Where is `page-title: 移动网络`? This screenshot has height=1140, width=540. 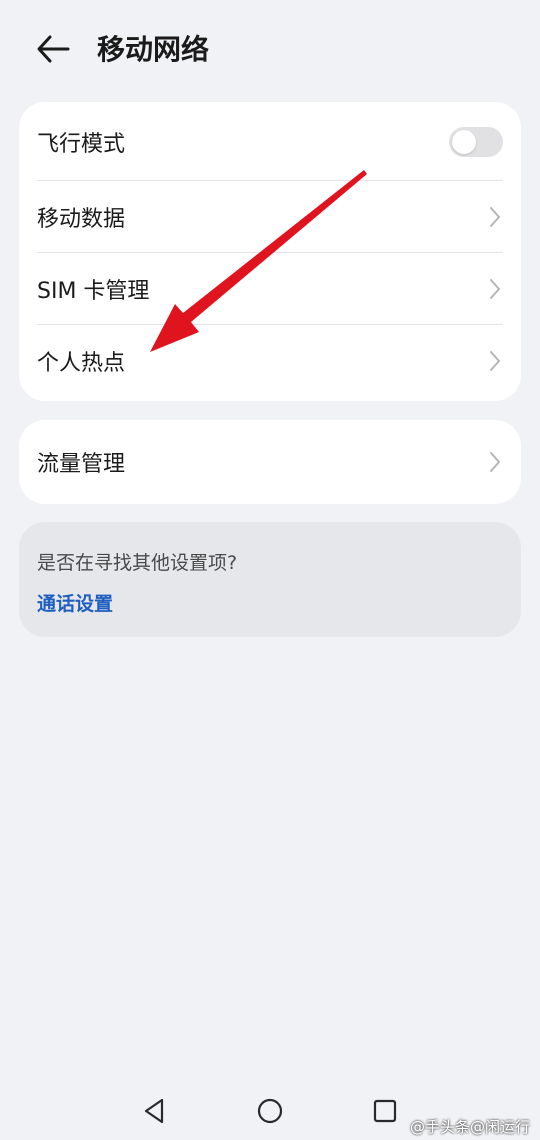
page-title: 移动网络 is located at coordinates (153, 49).